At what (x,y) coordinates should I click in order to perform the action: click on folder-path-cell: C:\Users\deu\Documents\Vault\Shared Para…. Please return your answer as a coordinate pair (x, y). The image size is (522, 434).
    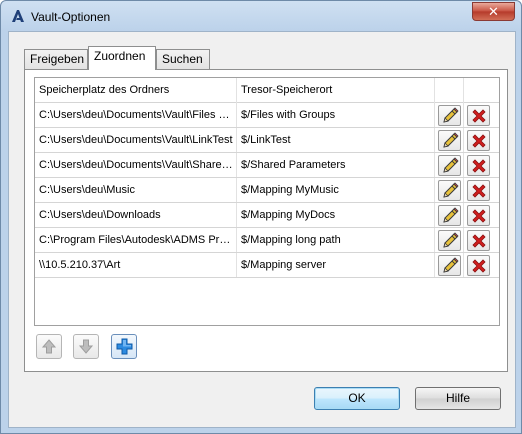
    Looking at the image, I should click on (136, 165).